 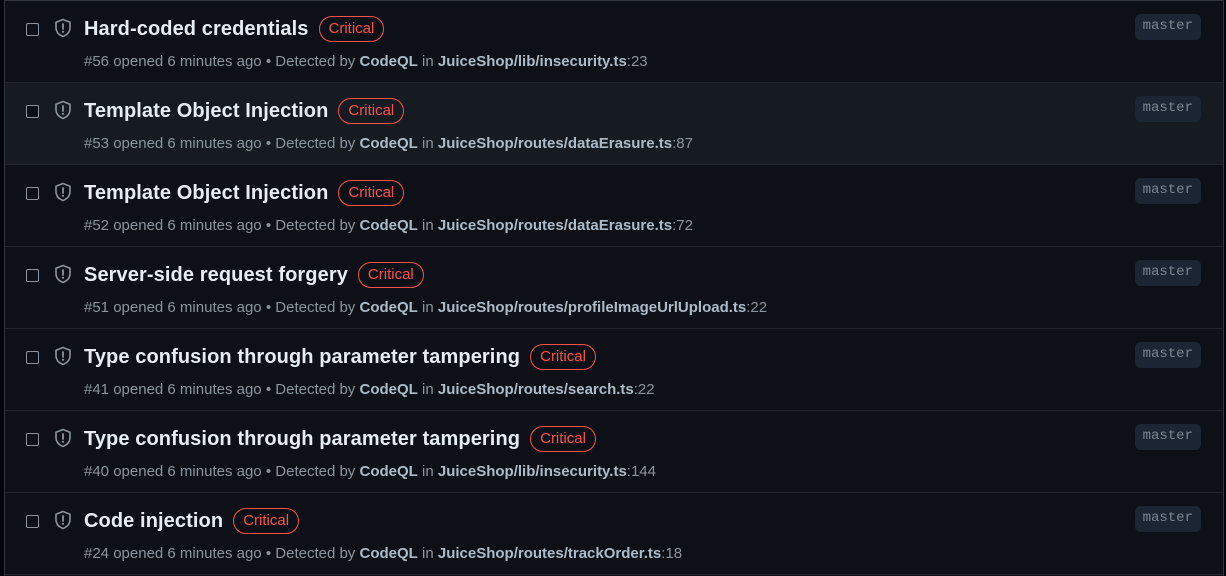 I want to click on alert-number: #52, so click(x=97, y=225).